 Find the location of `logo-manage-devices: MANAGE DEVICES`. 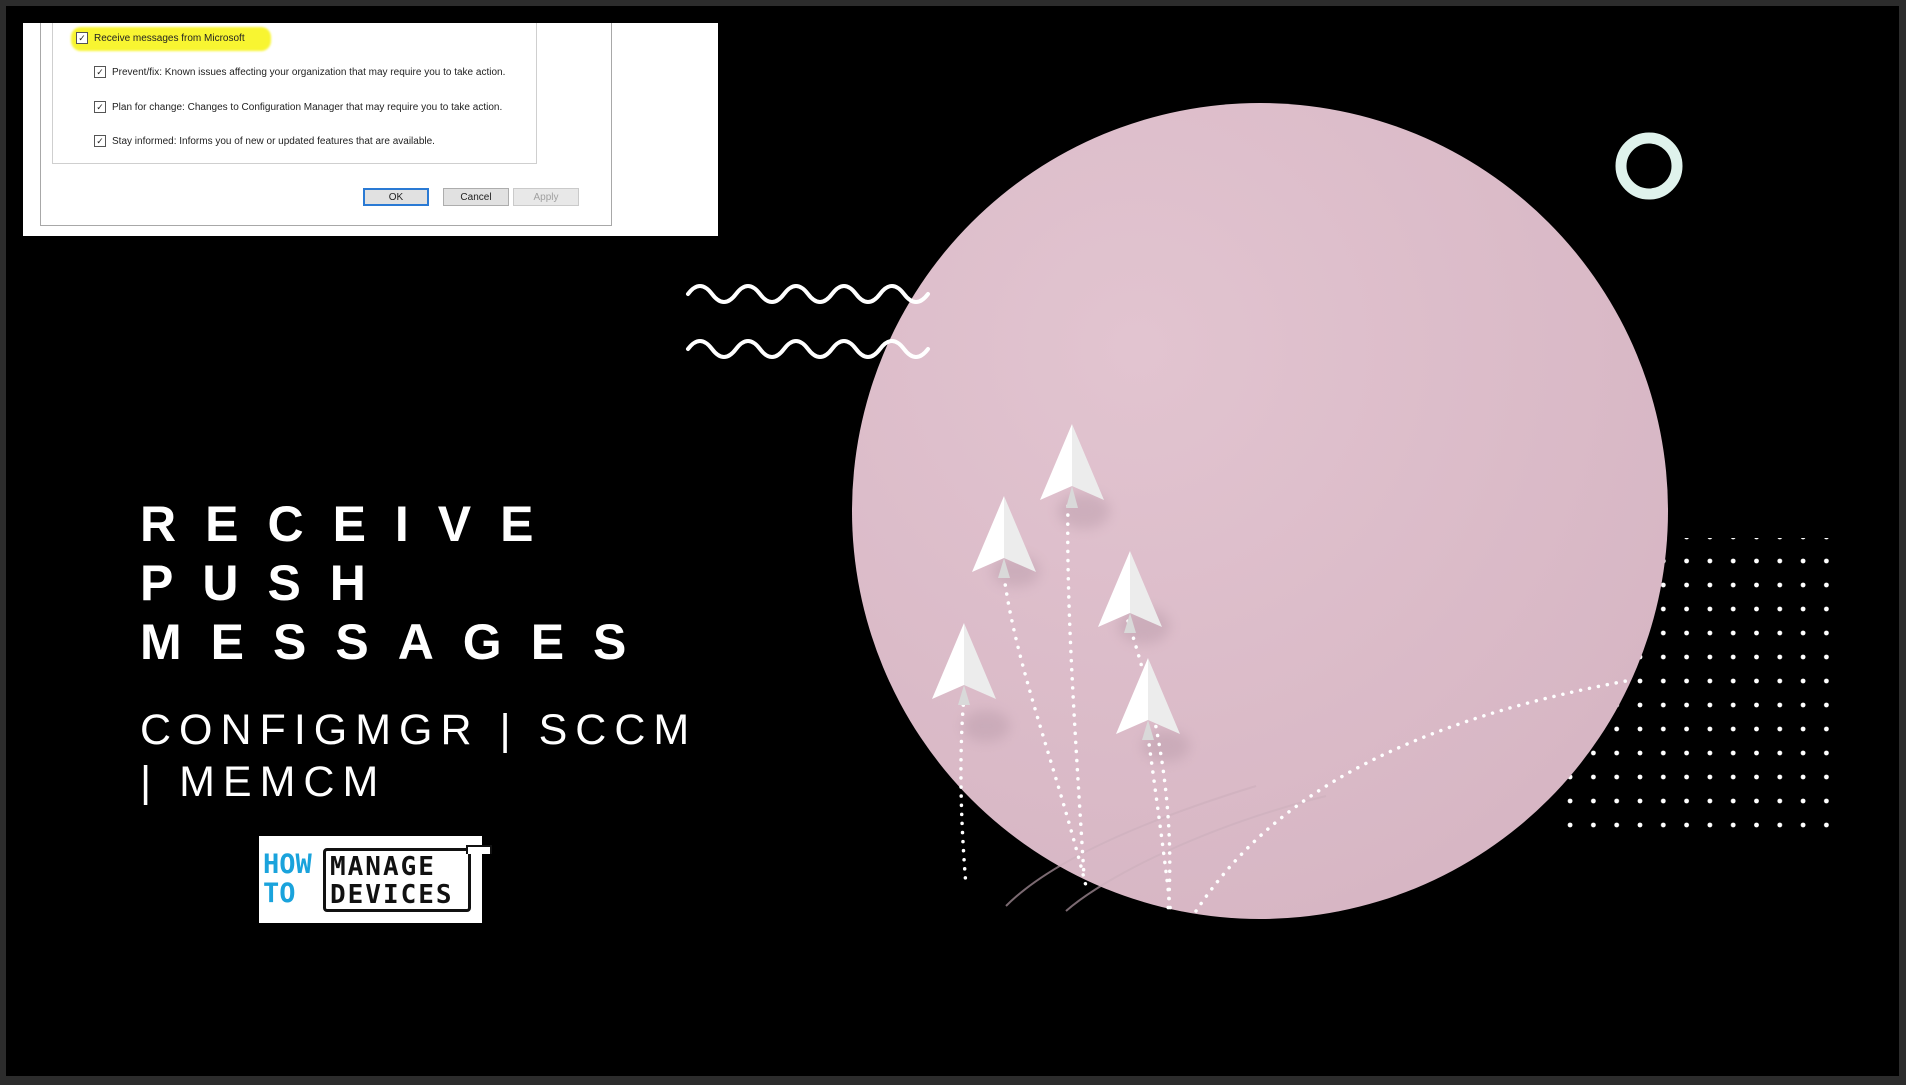

logo-manage-devices: MANAGE DEVICES is located at coordinates (392, 881).